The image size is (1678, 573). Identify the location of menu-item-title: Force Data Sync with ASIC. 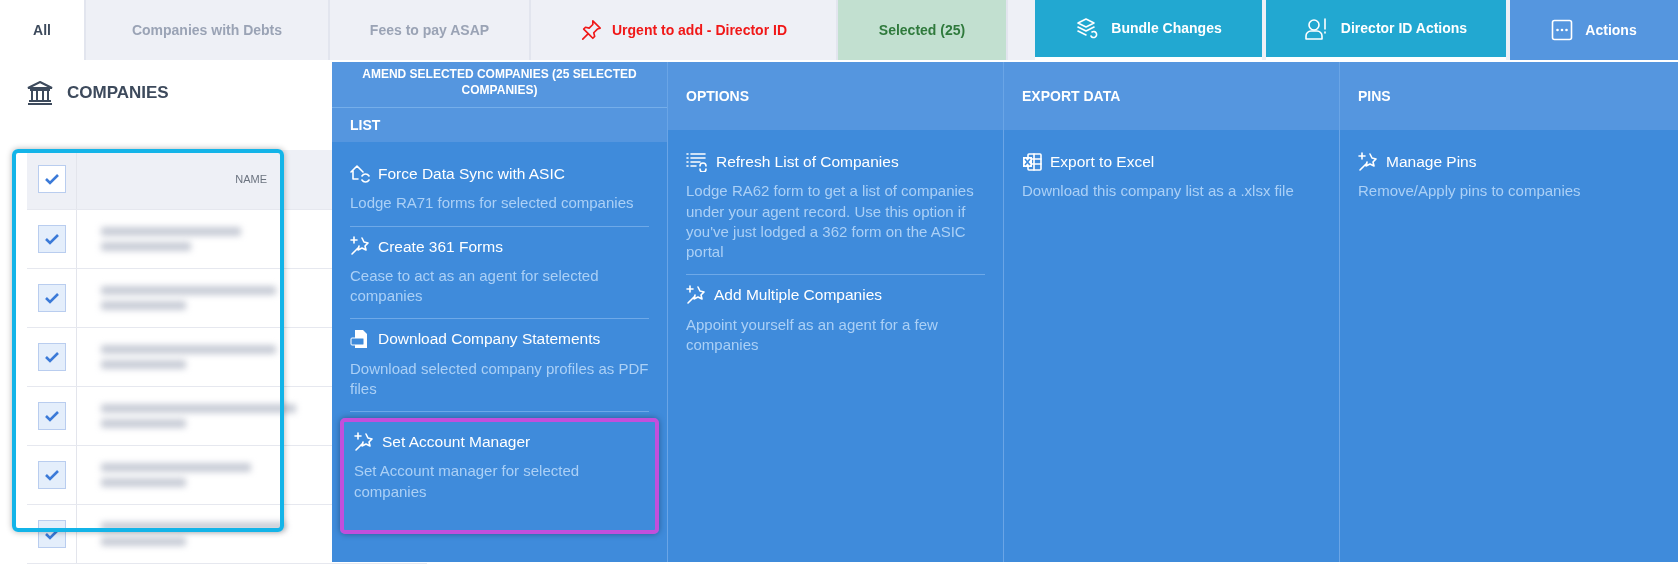
(471, 174).